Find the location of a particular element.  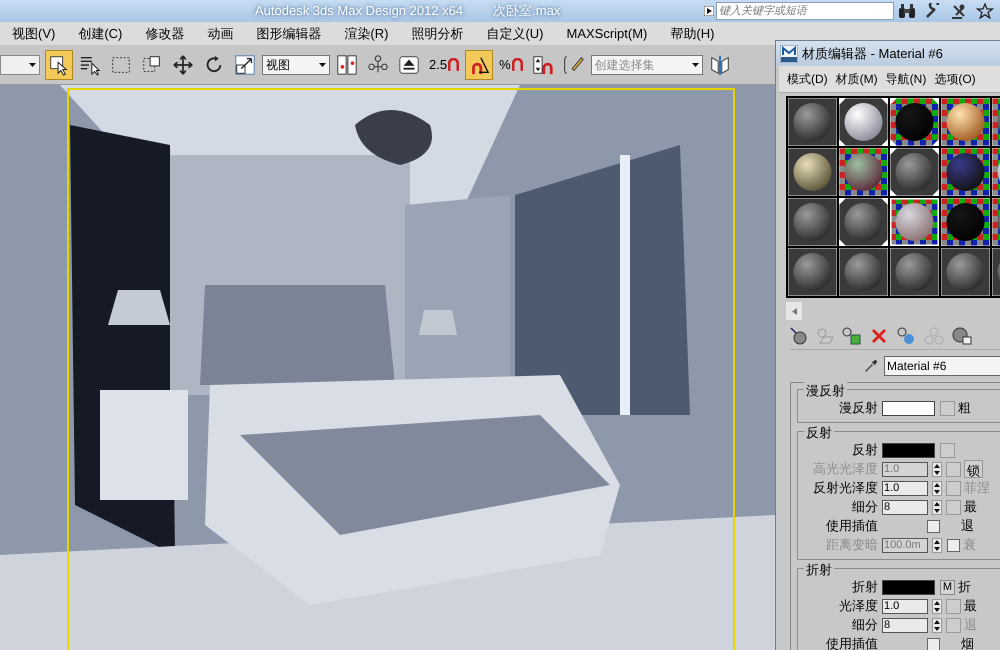

app-icon is located at coordinates (789, 53).